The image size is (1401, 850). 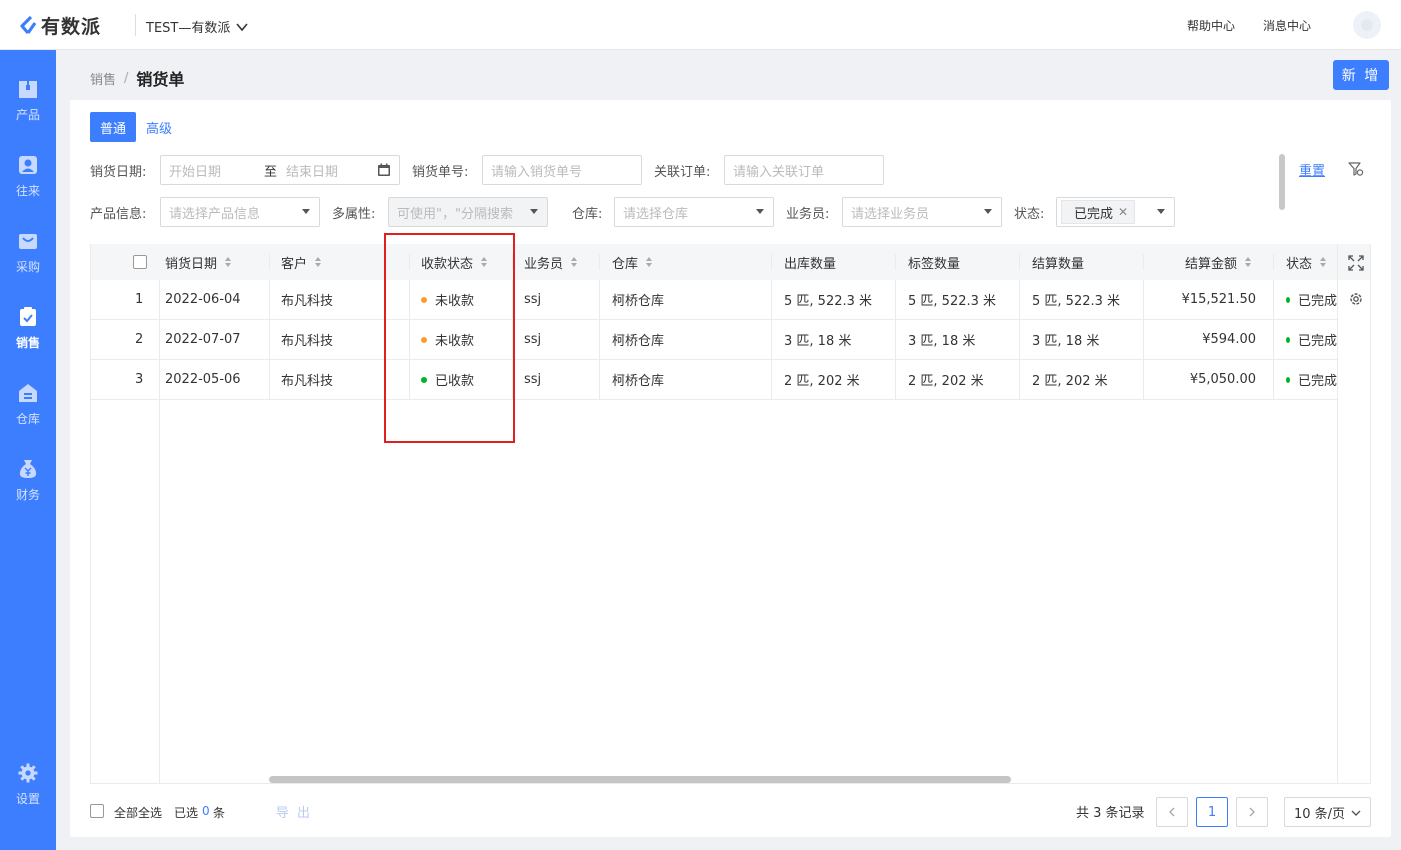 What do you see at coordinates (694, 212) in the screenshot?
I see `warehouse-select: 请选择仓库` at bounding box center [694, 212].